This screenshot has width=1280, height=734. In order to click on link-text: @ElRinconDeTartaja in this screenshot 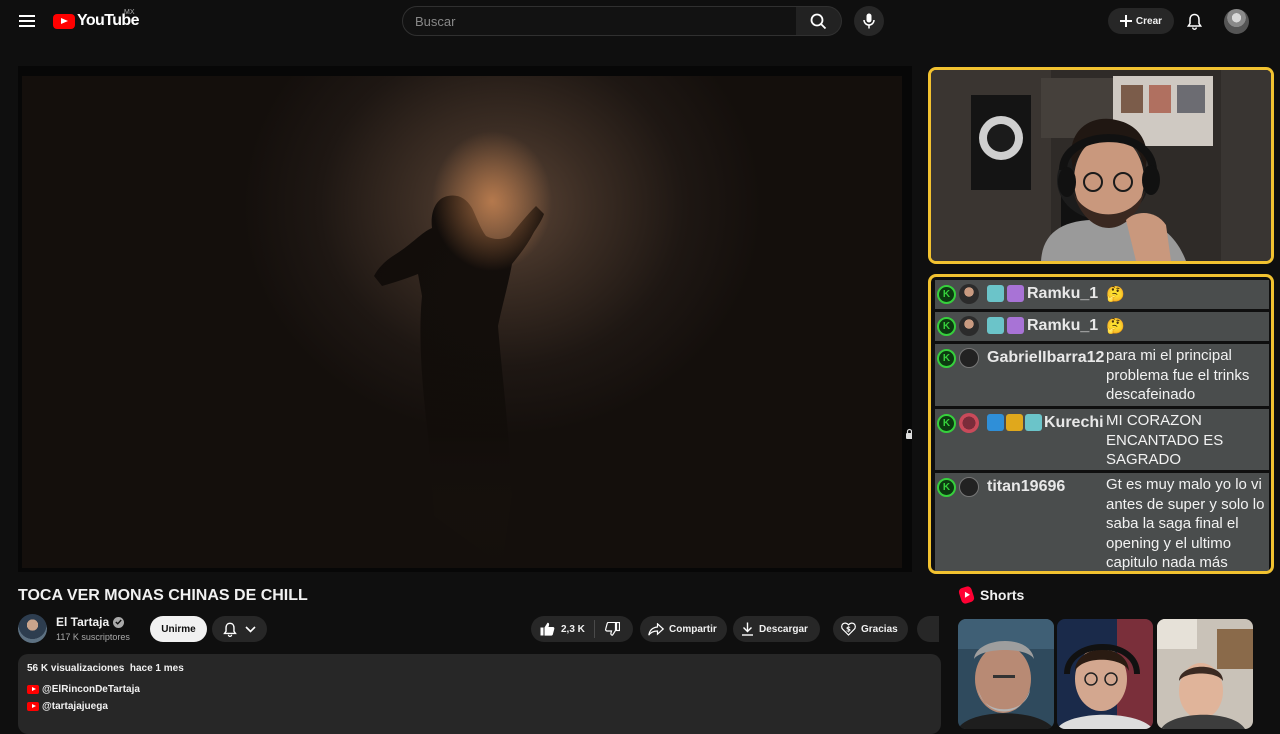, I will do `click(91, 689)`.